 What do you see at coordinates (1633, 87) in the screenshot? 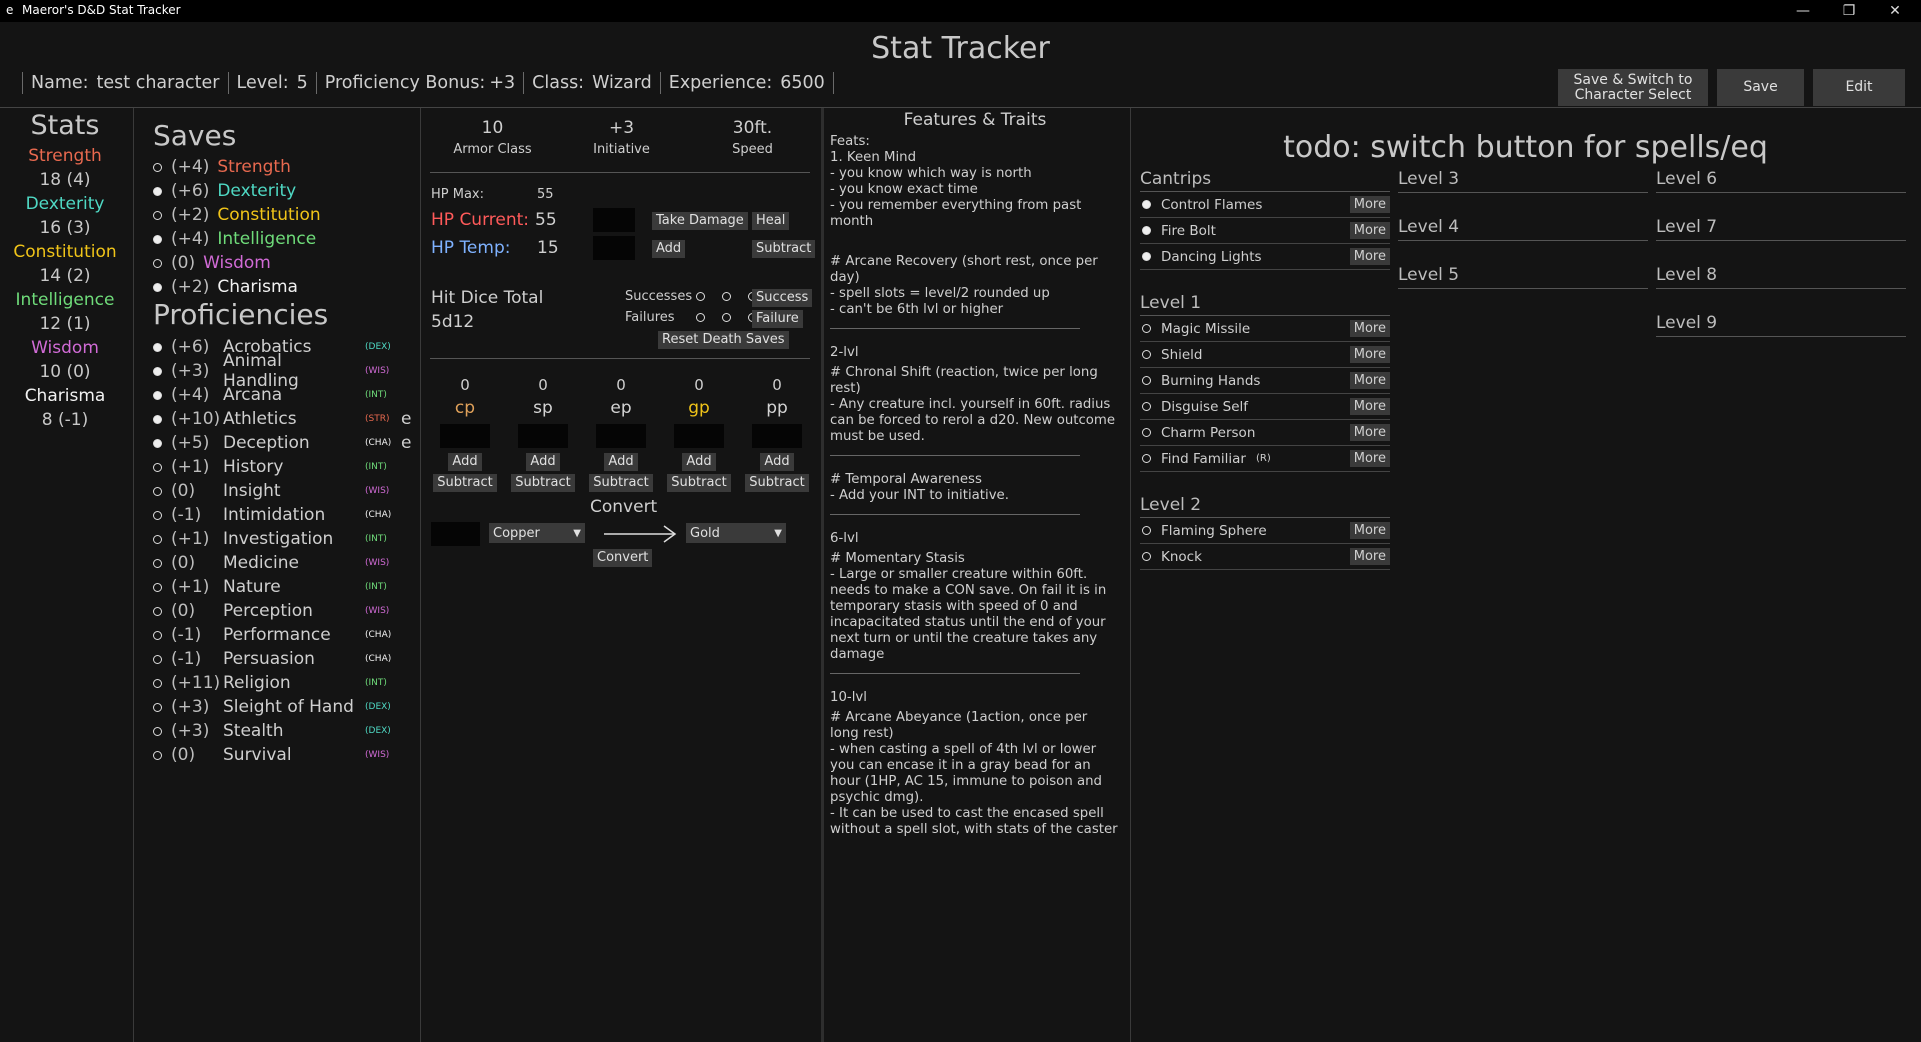
I see `save-switch-button: Save & Switch to Character Select` at bounding box center [1633, 87].